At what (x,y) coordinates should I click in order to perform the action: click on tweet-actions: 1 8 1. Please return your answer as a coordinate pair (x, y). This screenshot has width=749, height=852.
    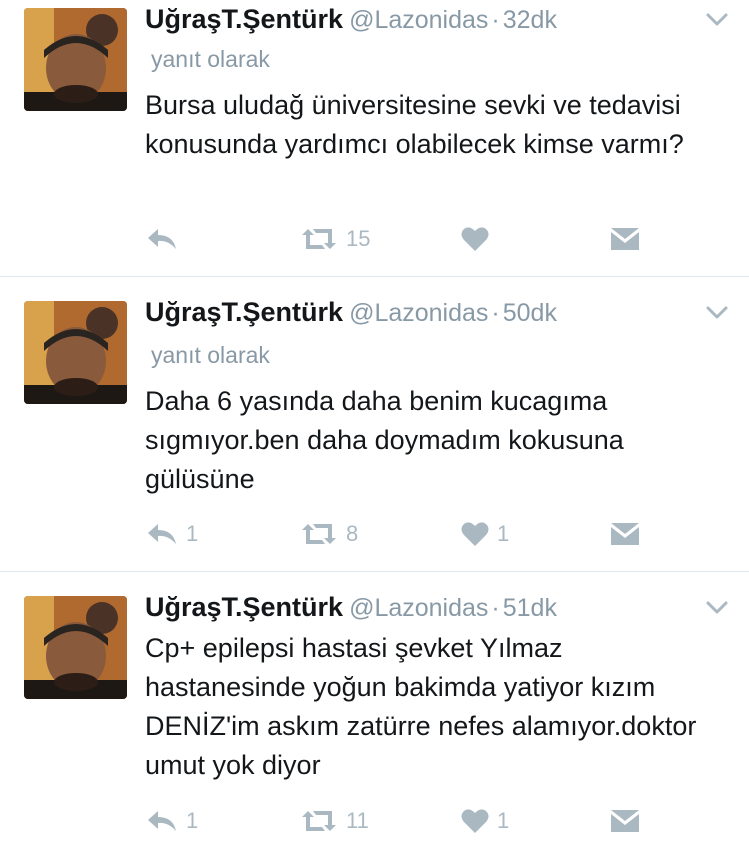
    Looking at the image, I should click on (374, 534).